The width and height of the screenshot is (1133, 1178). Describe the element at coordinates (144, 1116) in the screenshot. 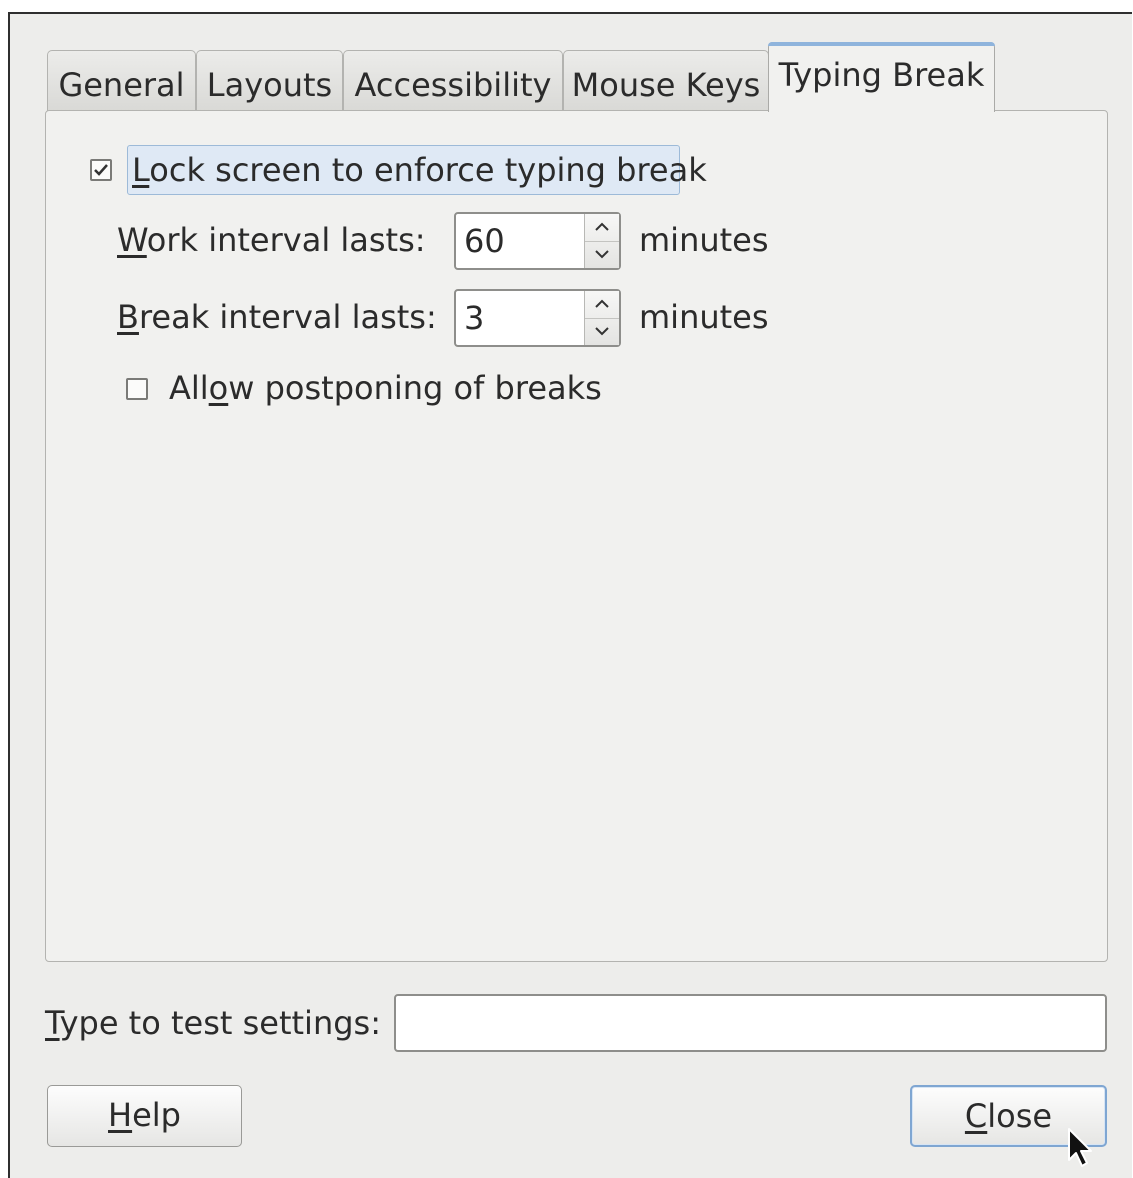

I see `help-button: Help` at that location.